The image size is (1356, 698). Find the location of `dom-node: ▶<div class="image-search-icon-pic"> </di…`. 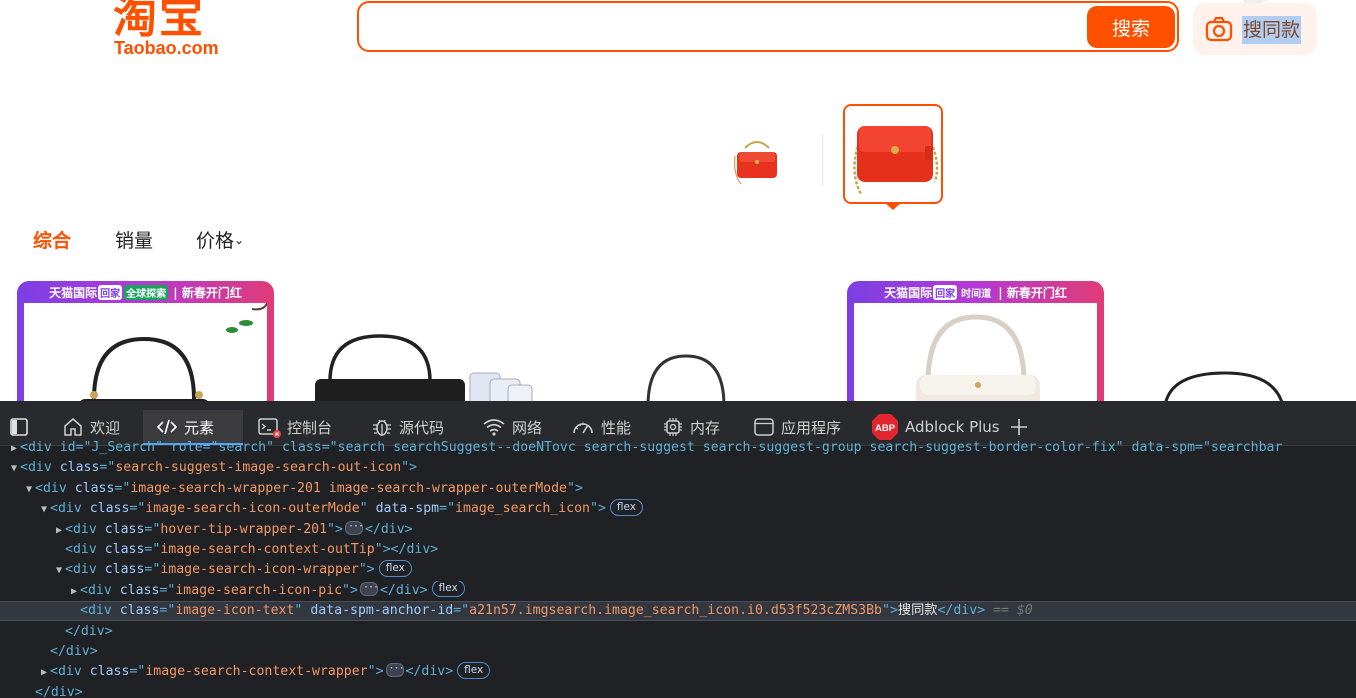

dom-node: ▶<div class="image-search-icon-pic"> </di… is located at coordinates (678, 590).